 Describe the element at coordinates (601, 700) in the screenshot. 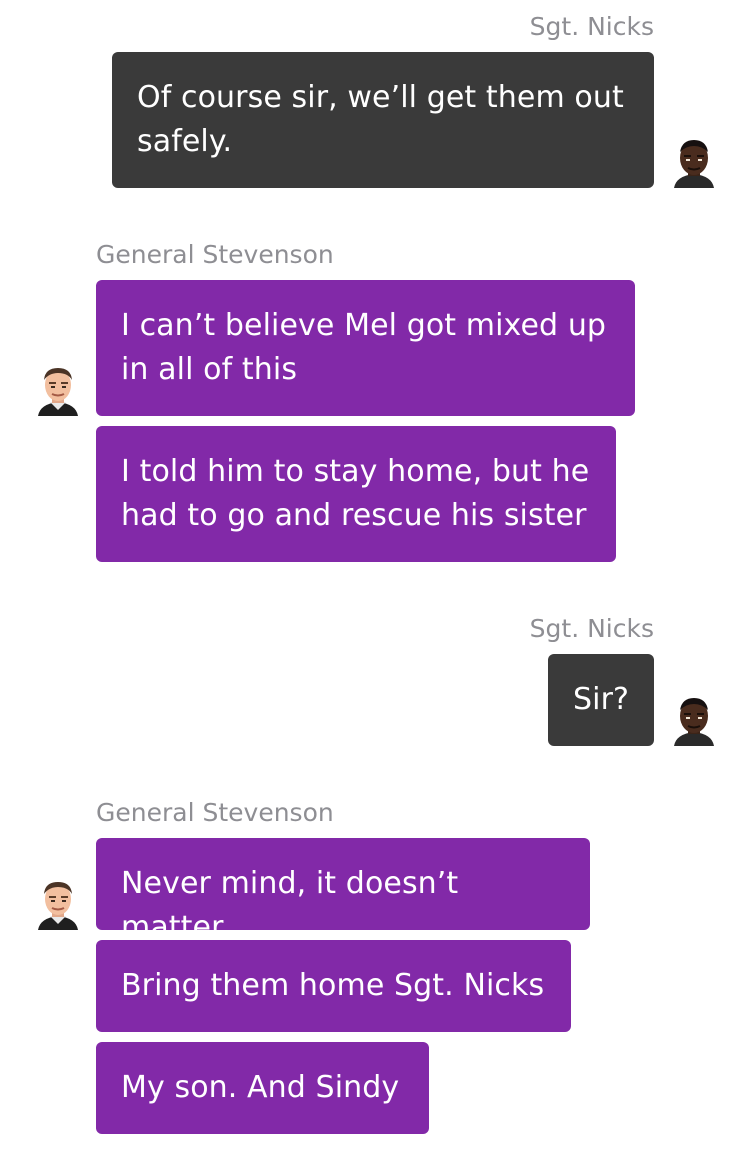

I see `message-bubble: Sir?` at that location.